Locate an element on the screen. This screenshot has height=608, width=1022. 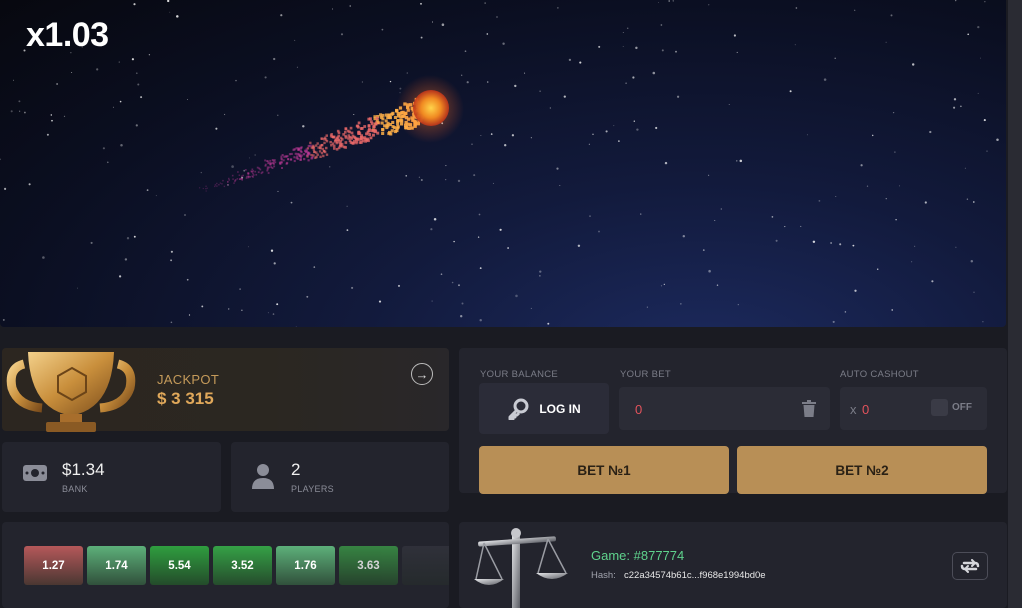
game-id: Game: #877774 is located at coordinates (638, 555).